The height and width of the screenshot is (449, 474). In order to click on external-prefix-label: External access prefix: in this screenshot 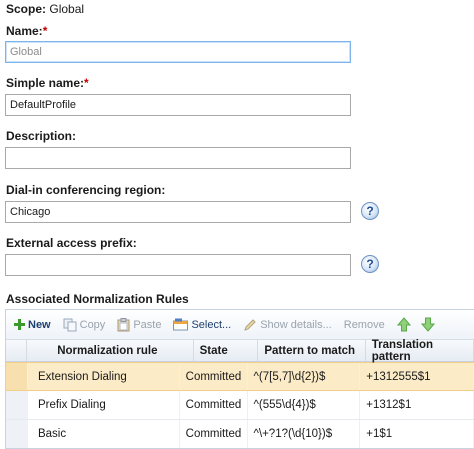, I will do `click(71, 243)`.